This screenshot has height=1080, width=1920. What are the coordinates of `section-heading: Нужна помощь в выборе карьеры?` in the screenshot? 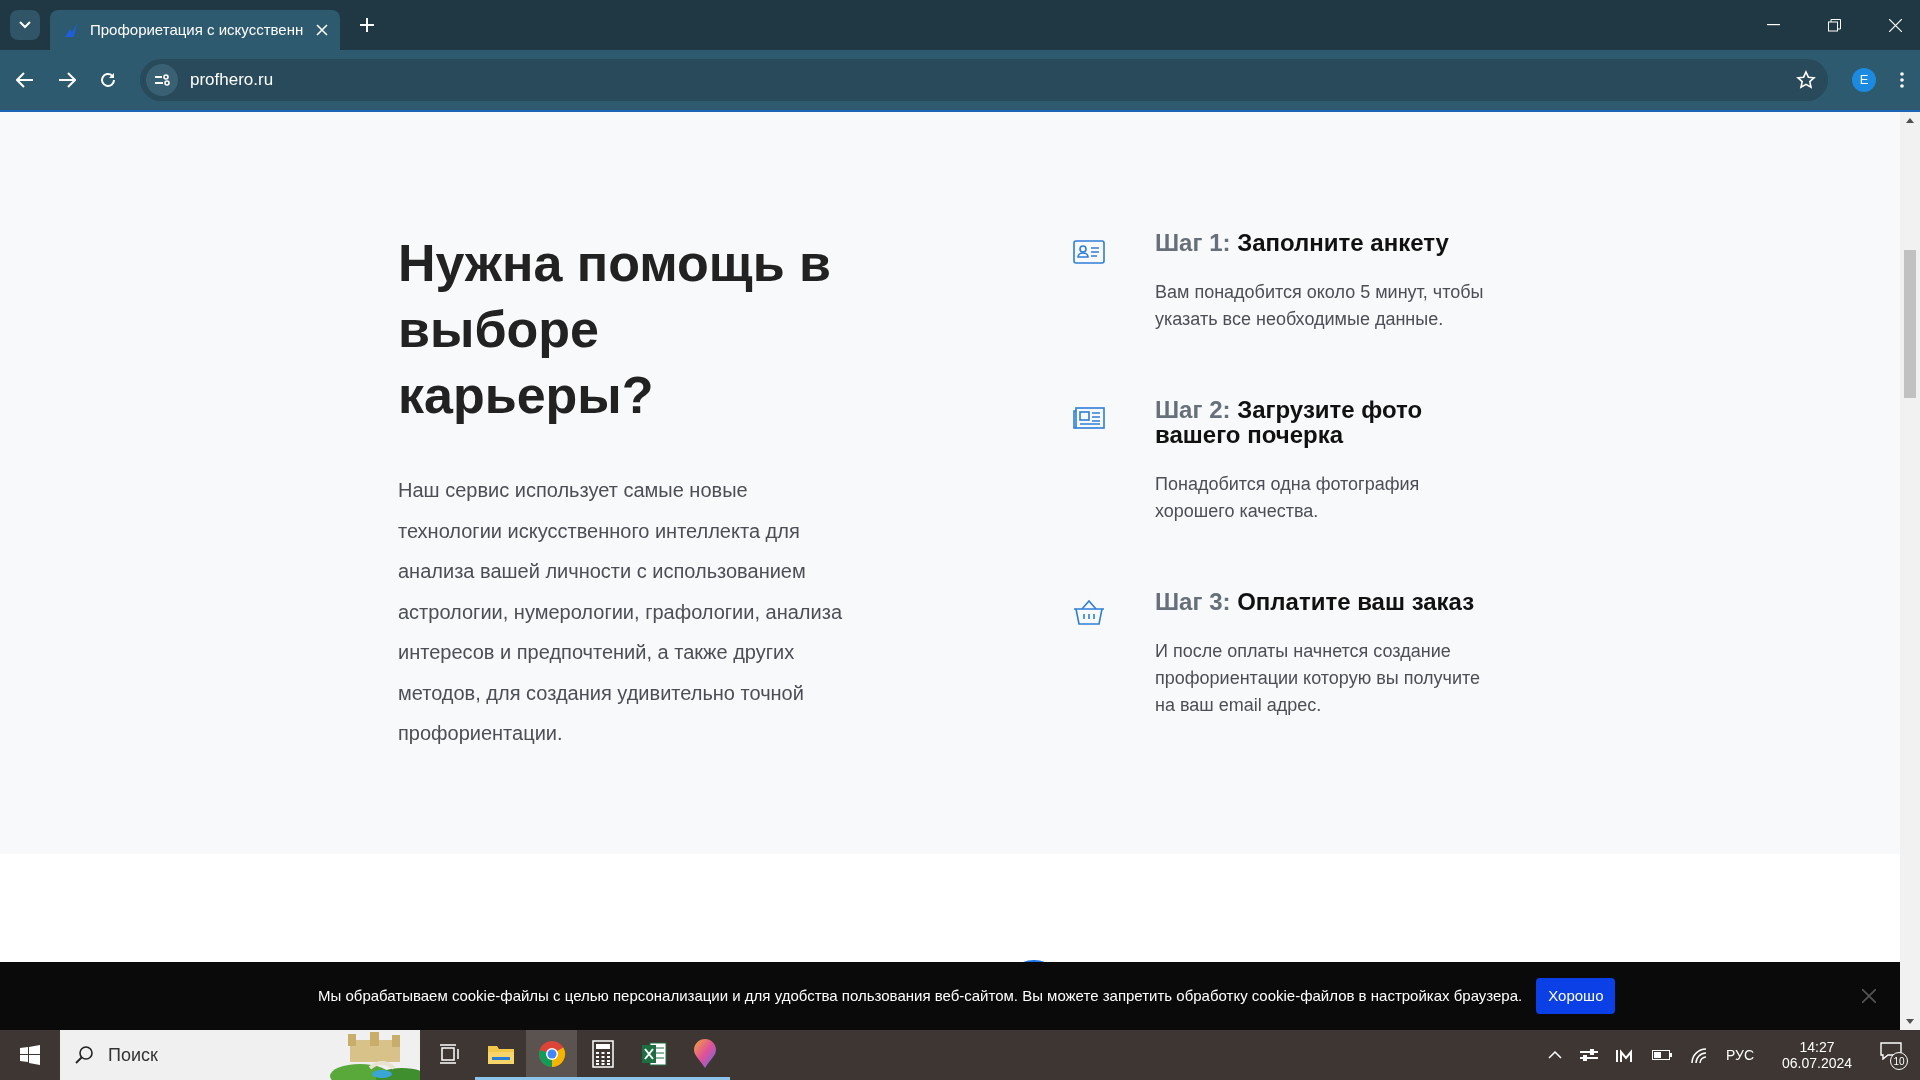 It's located at (615, 329).